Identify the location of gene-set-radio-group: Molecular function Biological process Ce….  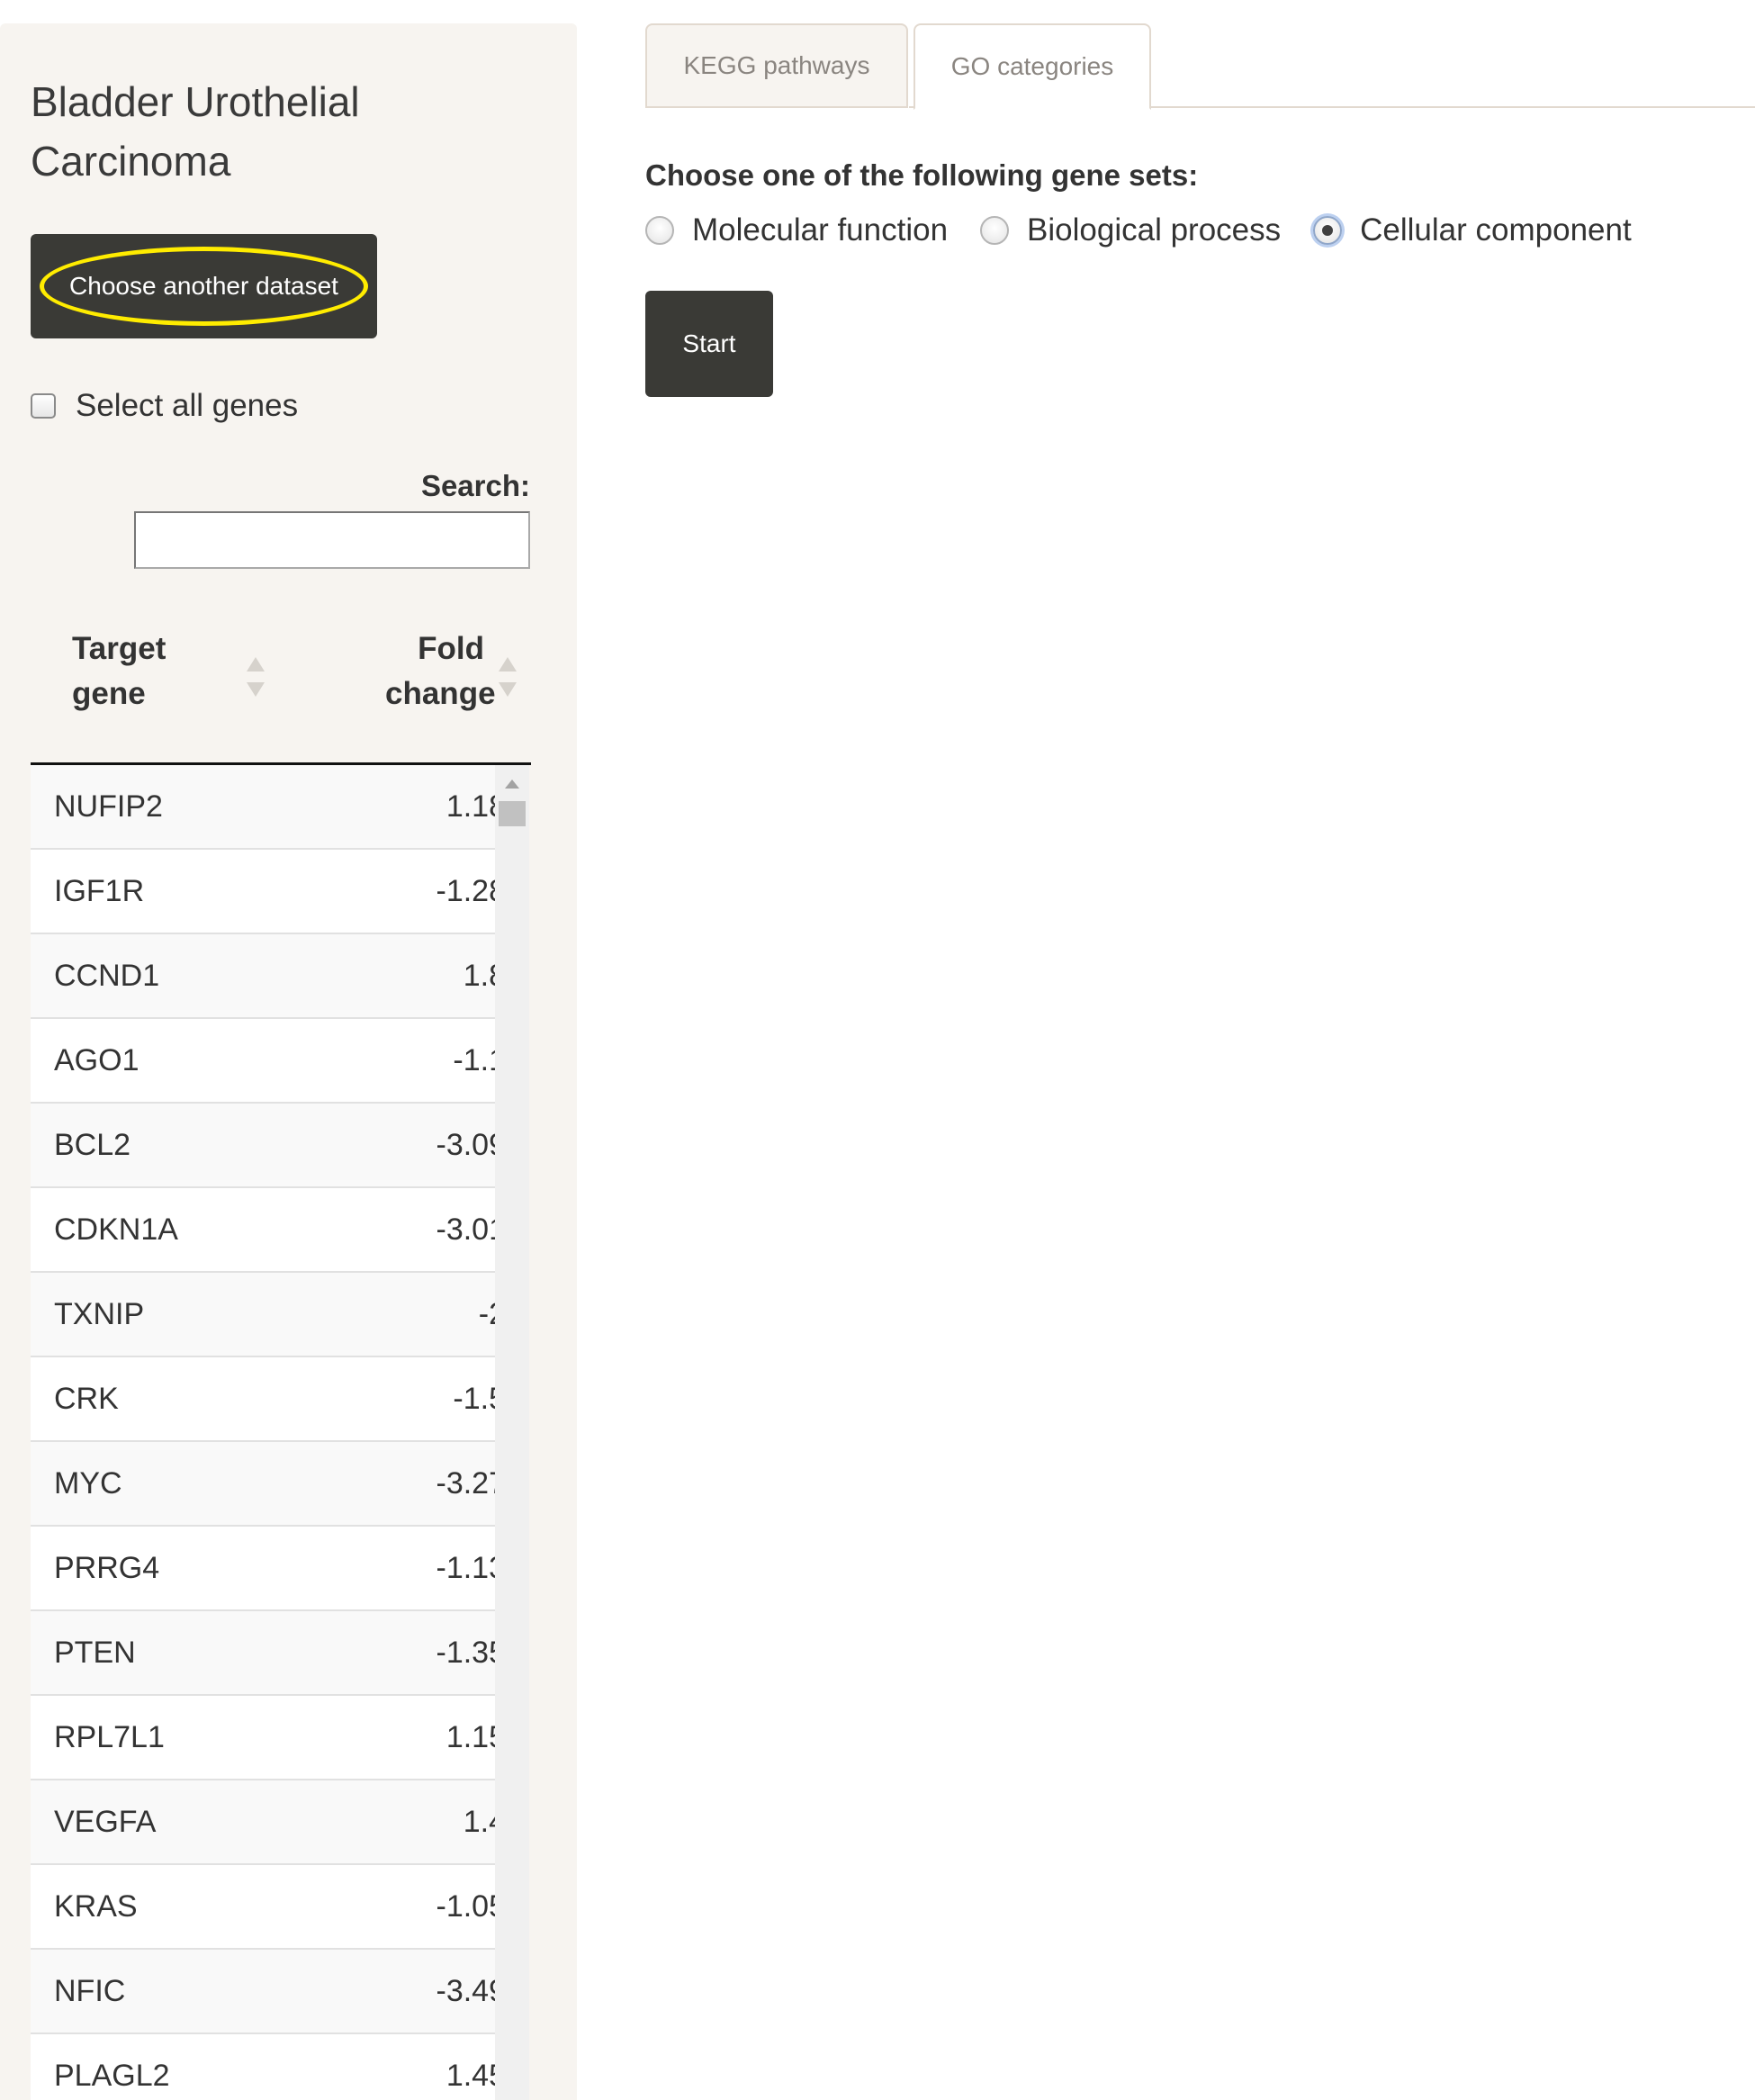
(1154, 230).